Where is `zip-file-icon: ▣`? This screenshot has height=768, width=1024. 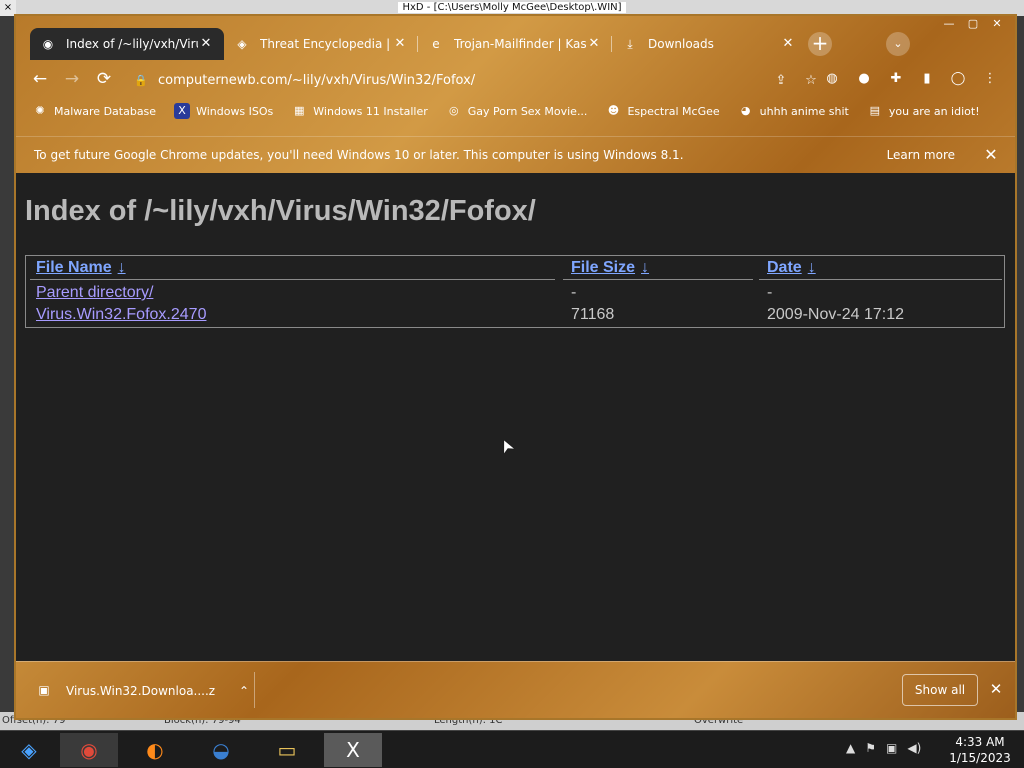 zip-file-icon: ▣ is located at coordinates (44, 690).